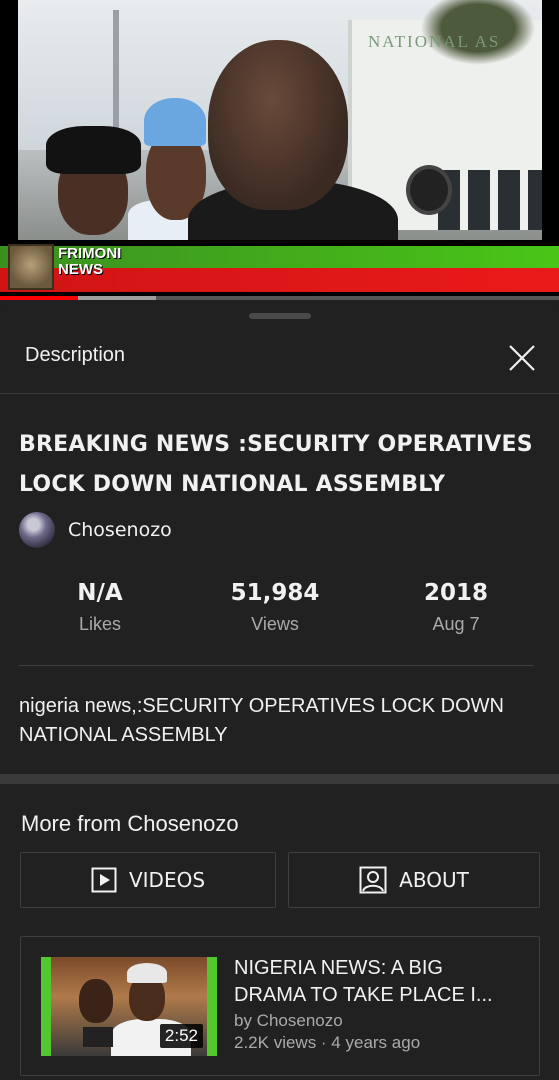 The height and width of the screenshot is (1080, 559). What do you see at coordinates (327, 1042) in the screenshot?
I see `card-views-age: 2.2K views · 4 years ago` at bounding box center [327, 1042].